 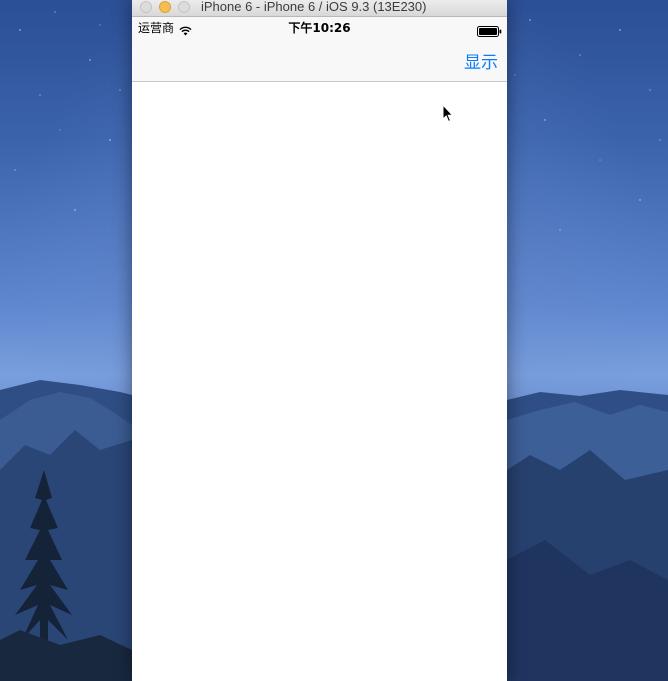 What do you see at coordinates (481, 60) in the screenshot?
I see `show-button: 显示` at bounding box center [481, 60].